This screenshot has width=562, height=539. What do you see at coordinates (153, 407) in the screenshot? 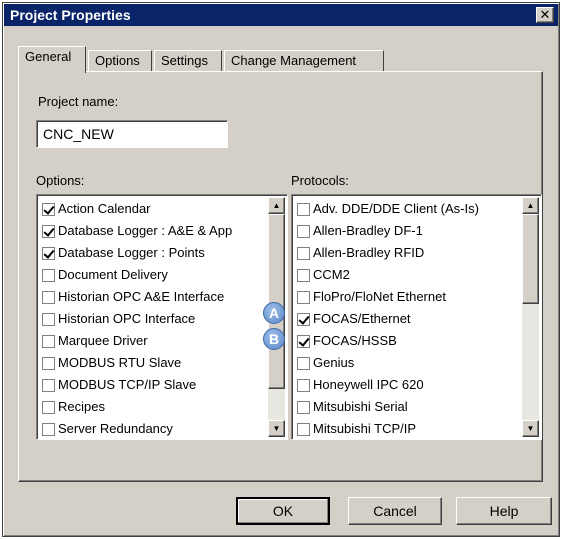
I see `option-item: Recipes` at bounding box center [153, 407].